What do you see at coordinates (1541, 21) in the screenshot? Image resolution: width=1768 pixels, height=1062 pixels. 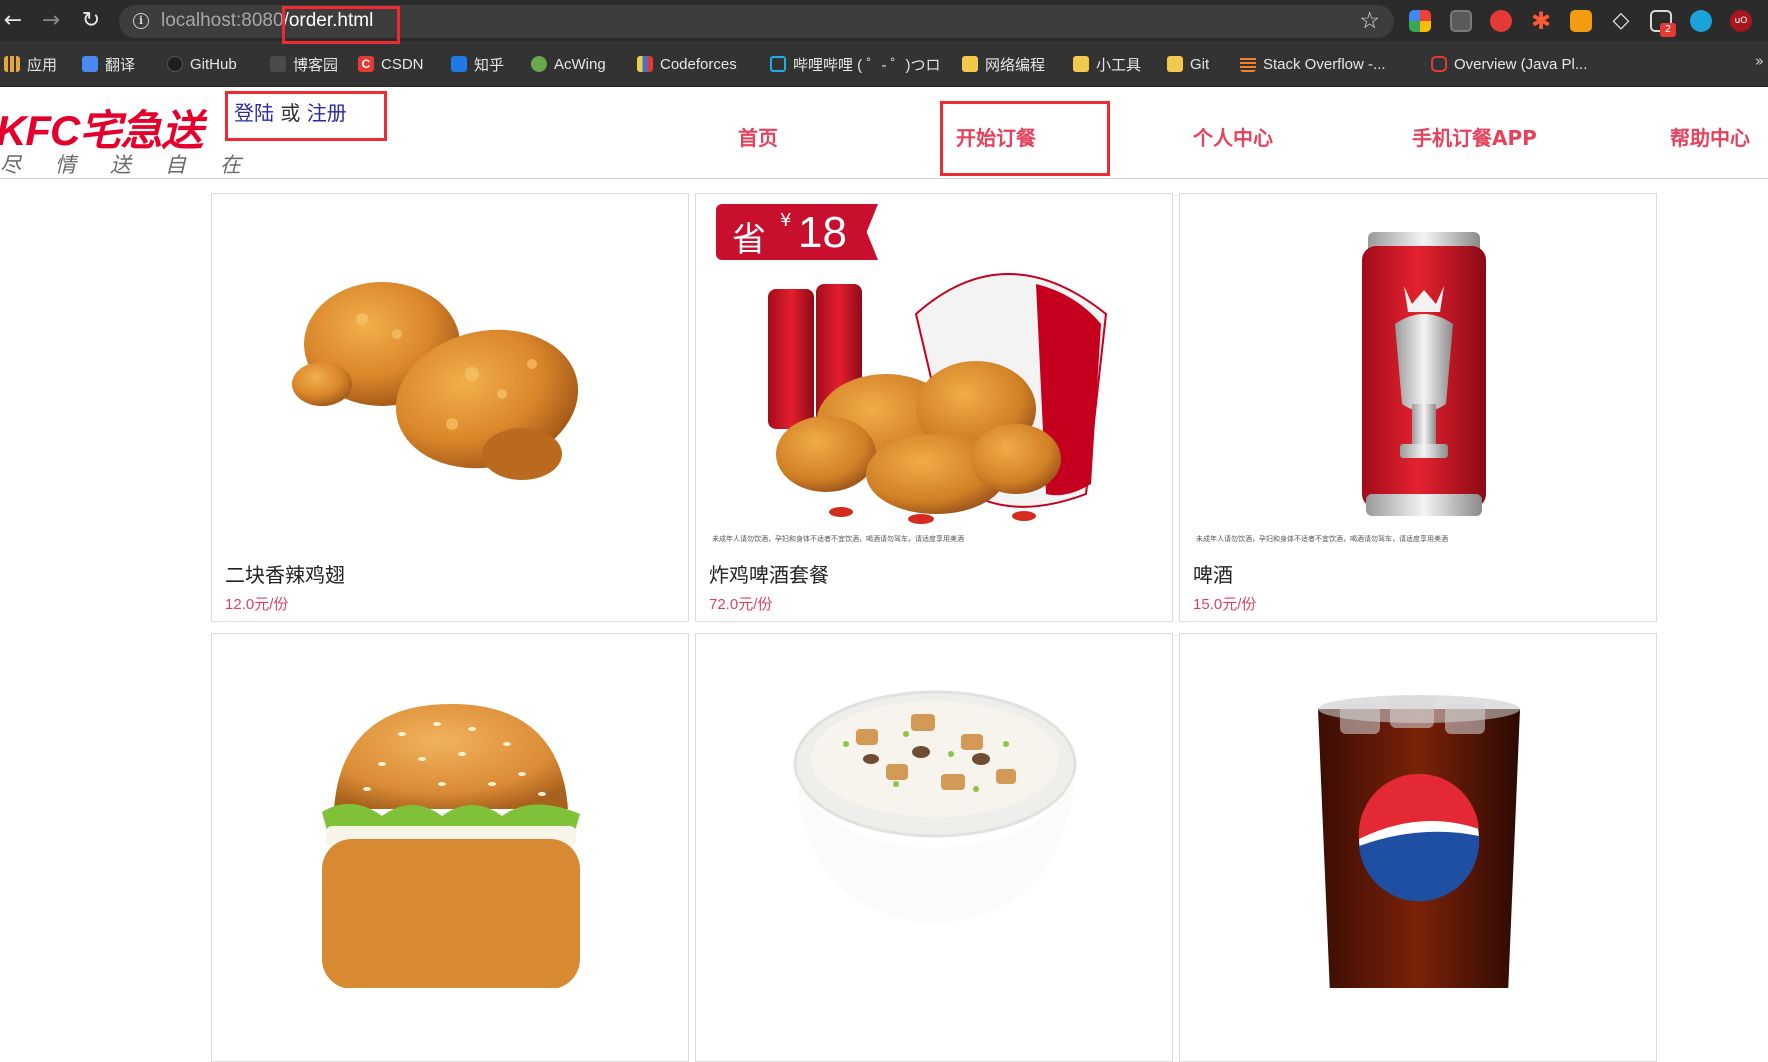 I see `extension-asterisk-icon: ✱` at bounding box center [1541, 21].